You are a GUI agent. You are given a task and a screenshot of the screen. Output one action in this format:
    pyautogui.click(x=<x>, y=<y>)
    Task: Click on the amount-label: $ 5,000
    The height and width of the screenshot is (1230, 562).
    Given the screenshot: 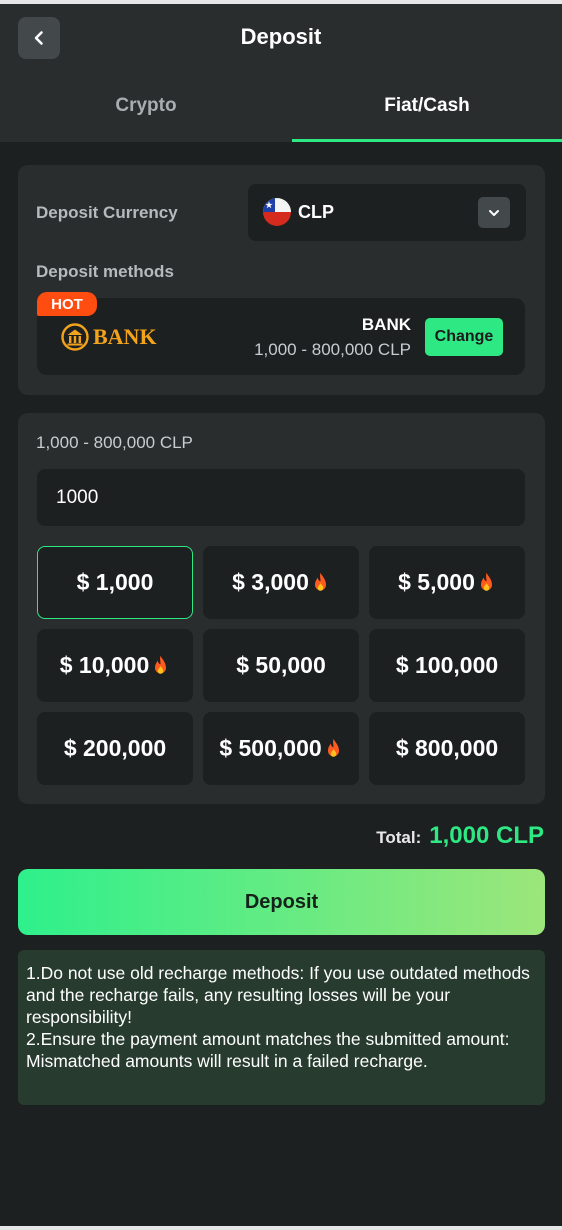 What is the action you would take?
    pyautogui.click(x=436, y=582)
    